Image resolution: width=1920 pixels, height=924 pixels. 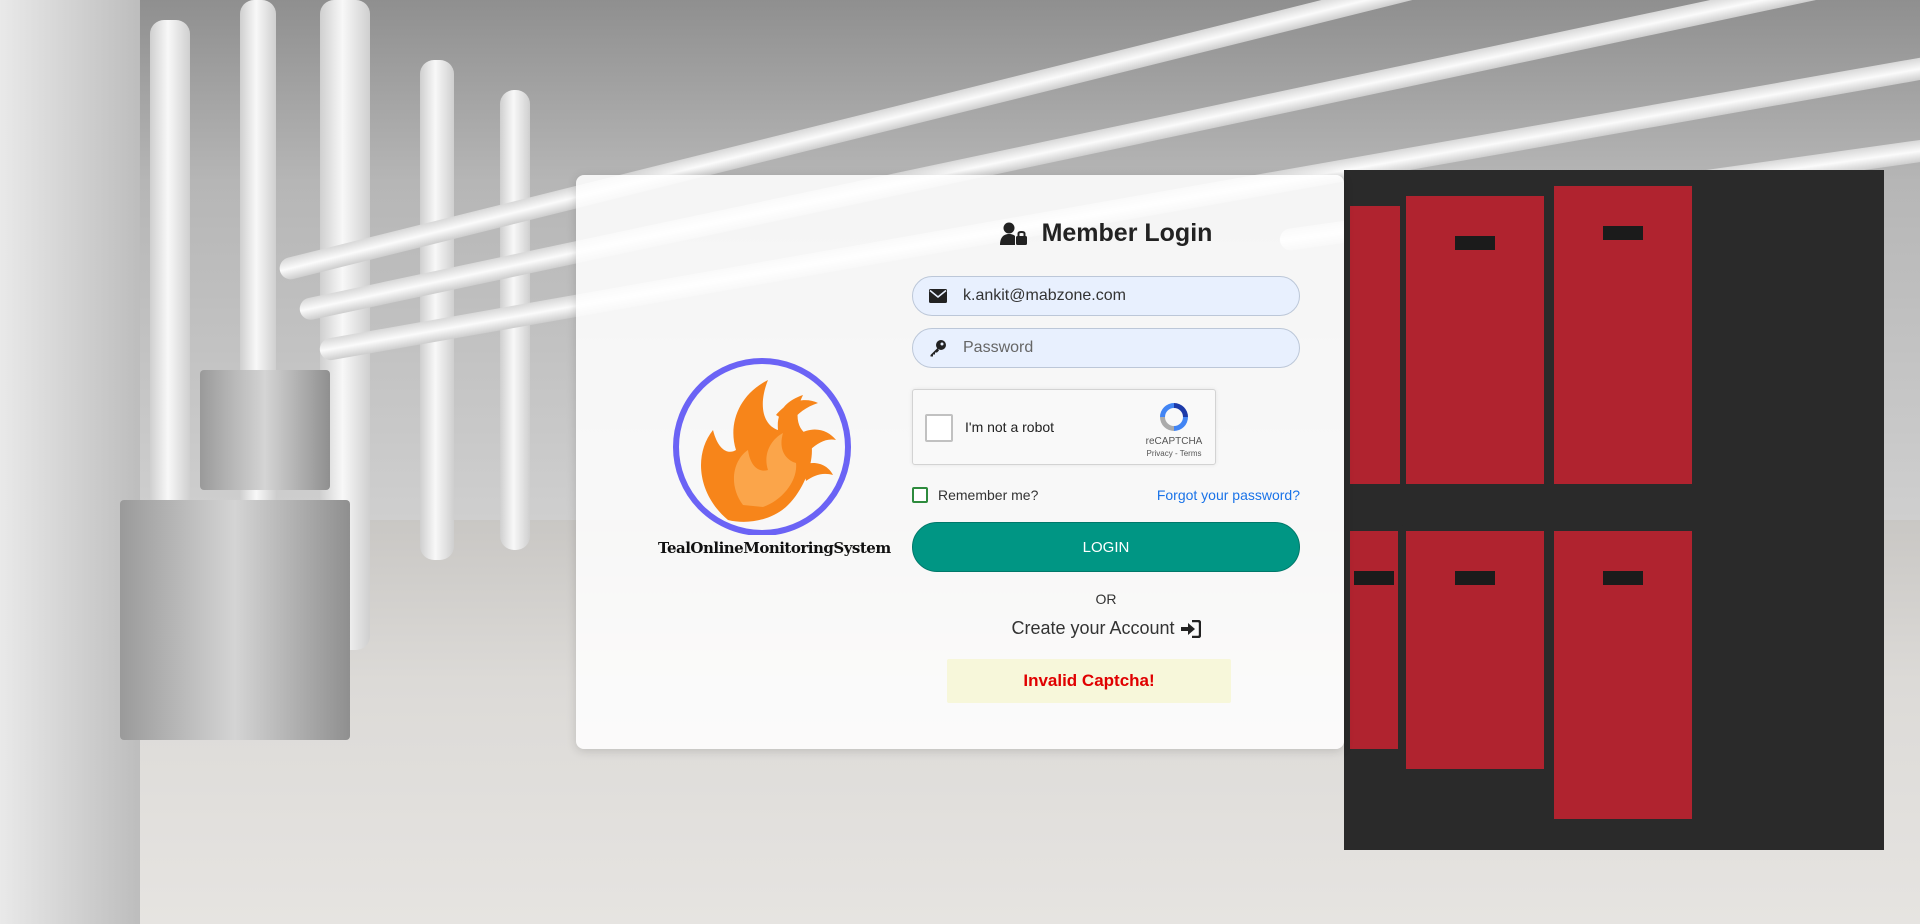 What do you see at coordinates (1093, 628) in the screenshot?
I see `create-account-label: Create your Account` at bounding box center [1093, 628].